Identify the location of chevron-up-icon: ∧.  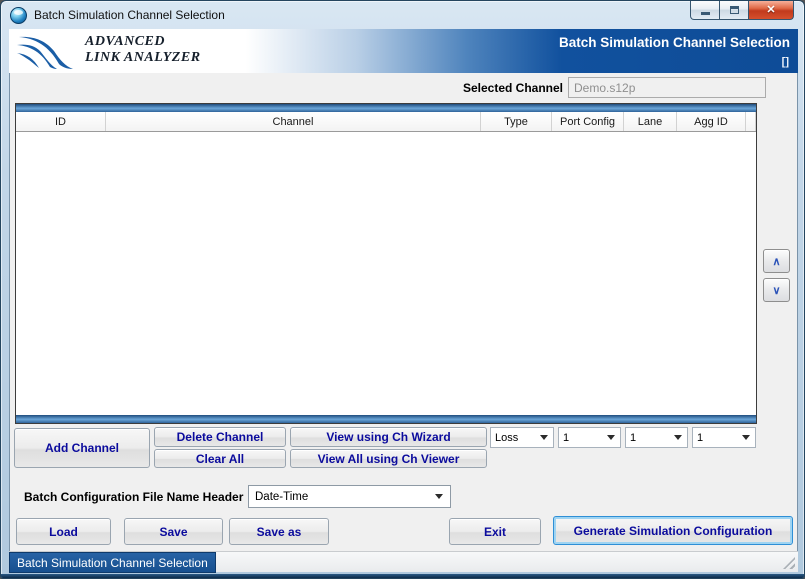
(776, 261).